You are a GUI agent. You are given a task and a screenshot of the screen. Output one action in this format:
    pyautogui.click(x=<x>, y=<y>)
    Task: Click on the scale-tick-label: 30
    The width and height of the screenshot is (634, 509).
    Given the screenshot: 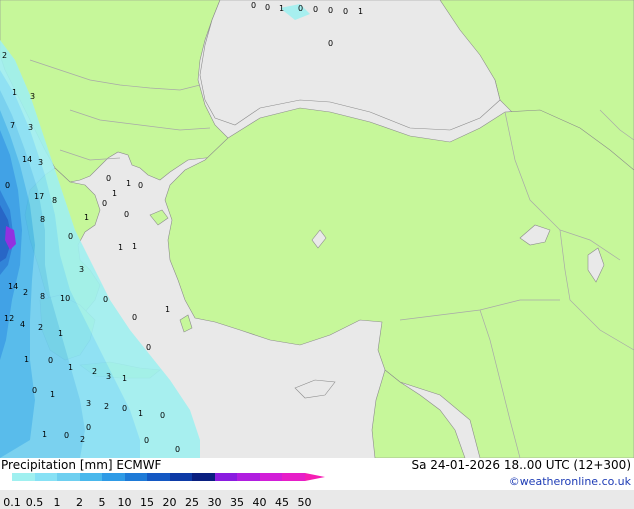 What is the action you would take?
    pyautogui.click(x=214, y=502)
    